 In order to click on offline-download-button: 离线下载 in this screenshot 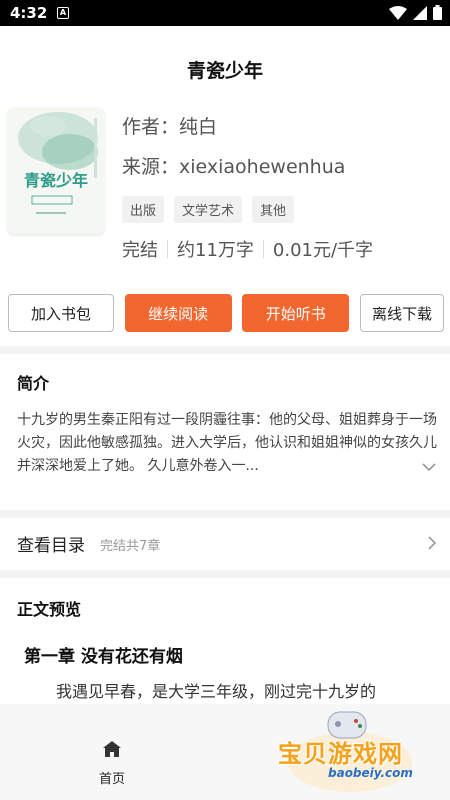, I will do `click(401, 313)`.